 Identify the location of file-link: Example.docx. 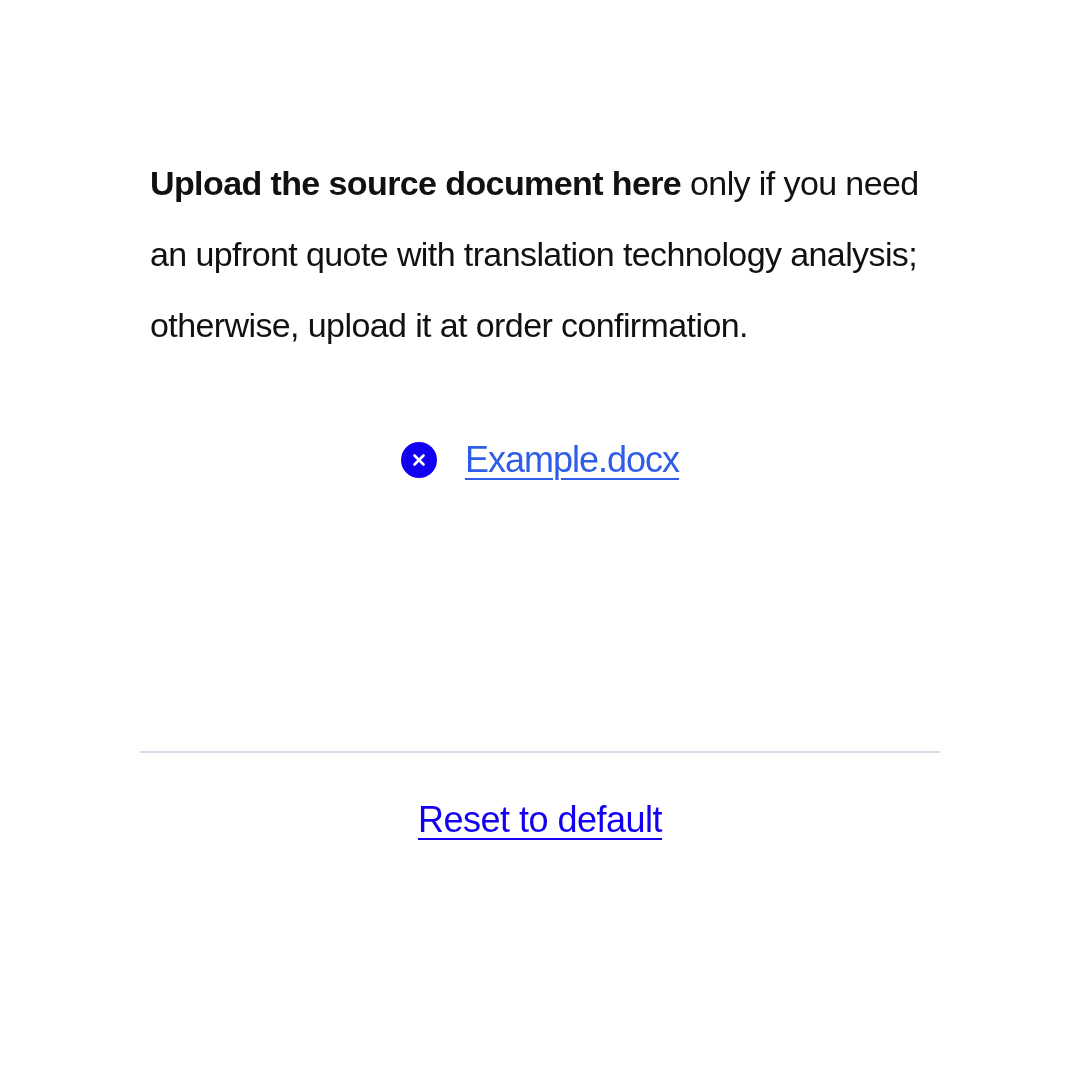
(572, 460).